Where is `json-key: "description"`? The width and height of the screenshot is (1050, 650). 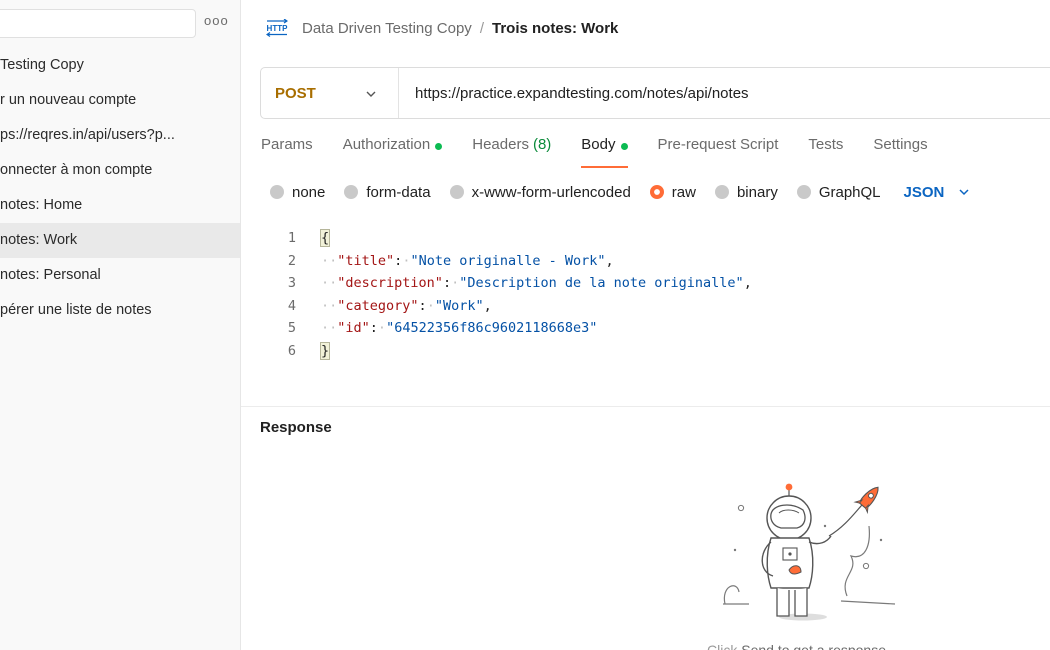 json-key: "description" is located at coordinates (390, 283).